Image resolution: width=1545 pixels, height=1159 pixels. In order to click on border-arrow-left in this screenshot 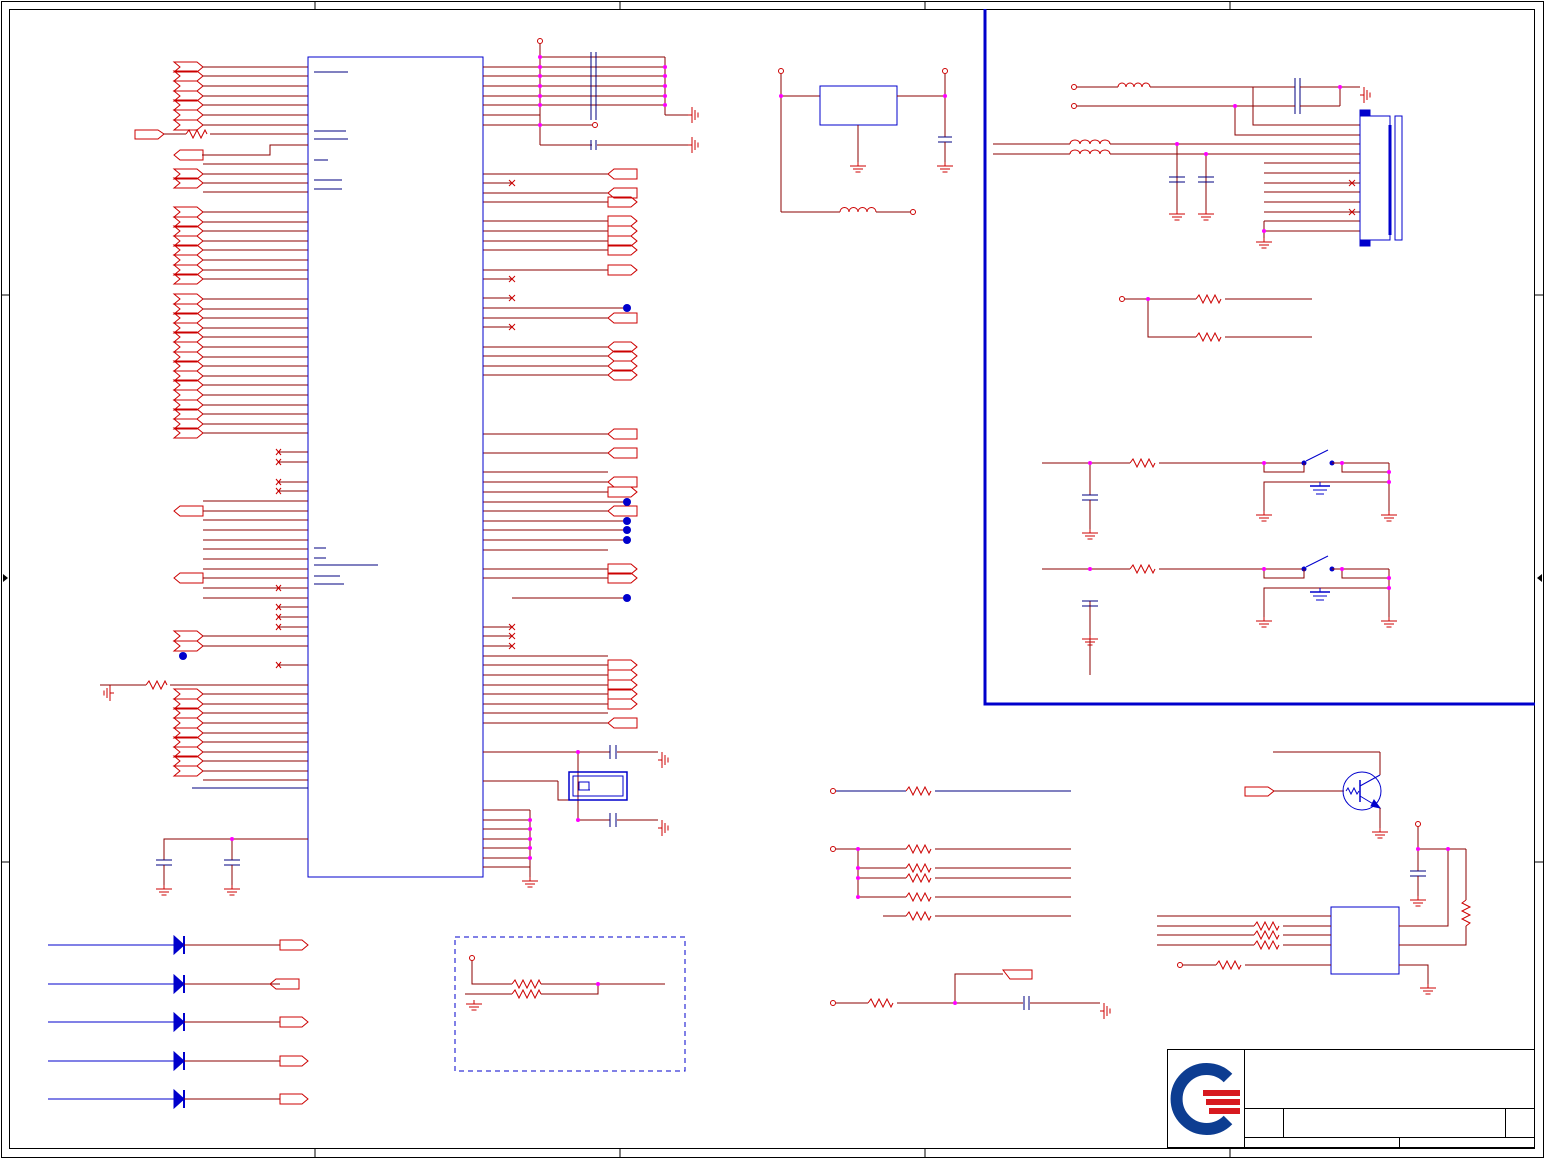, I will do `click(5, 578)`.